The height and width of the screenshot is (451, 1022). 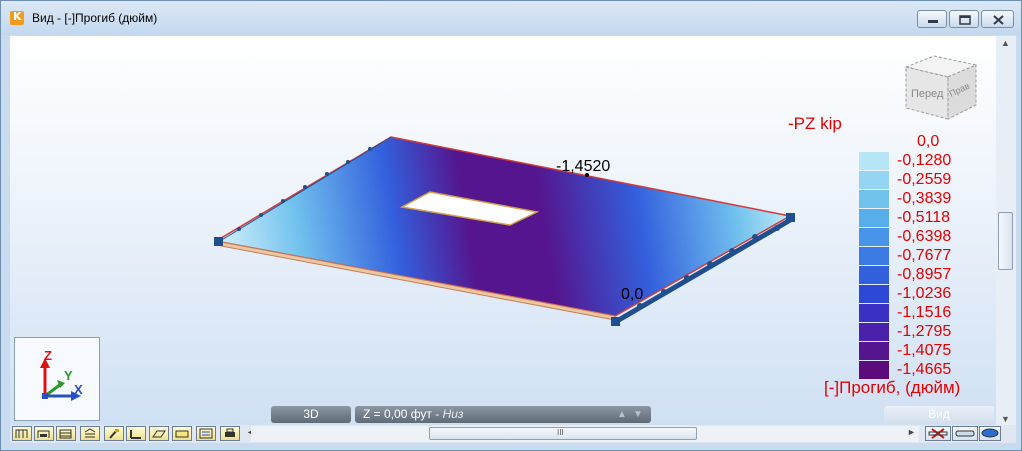 I want to click on grid-icon, so click(x=21, y=433).